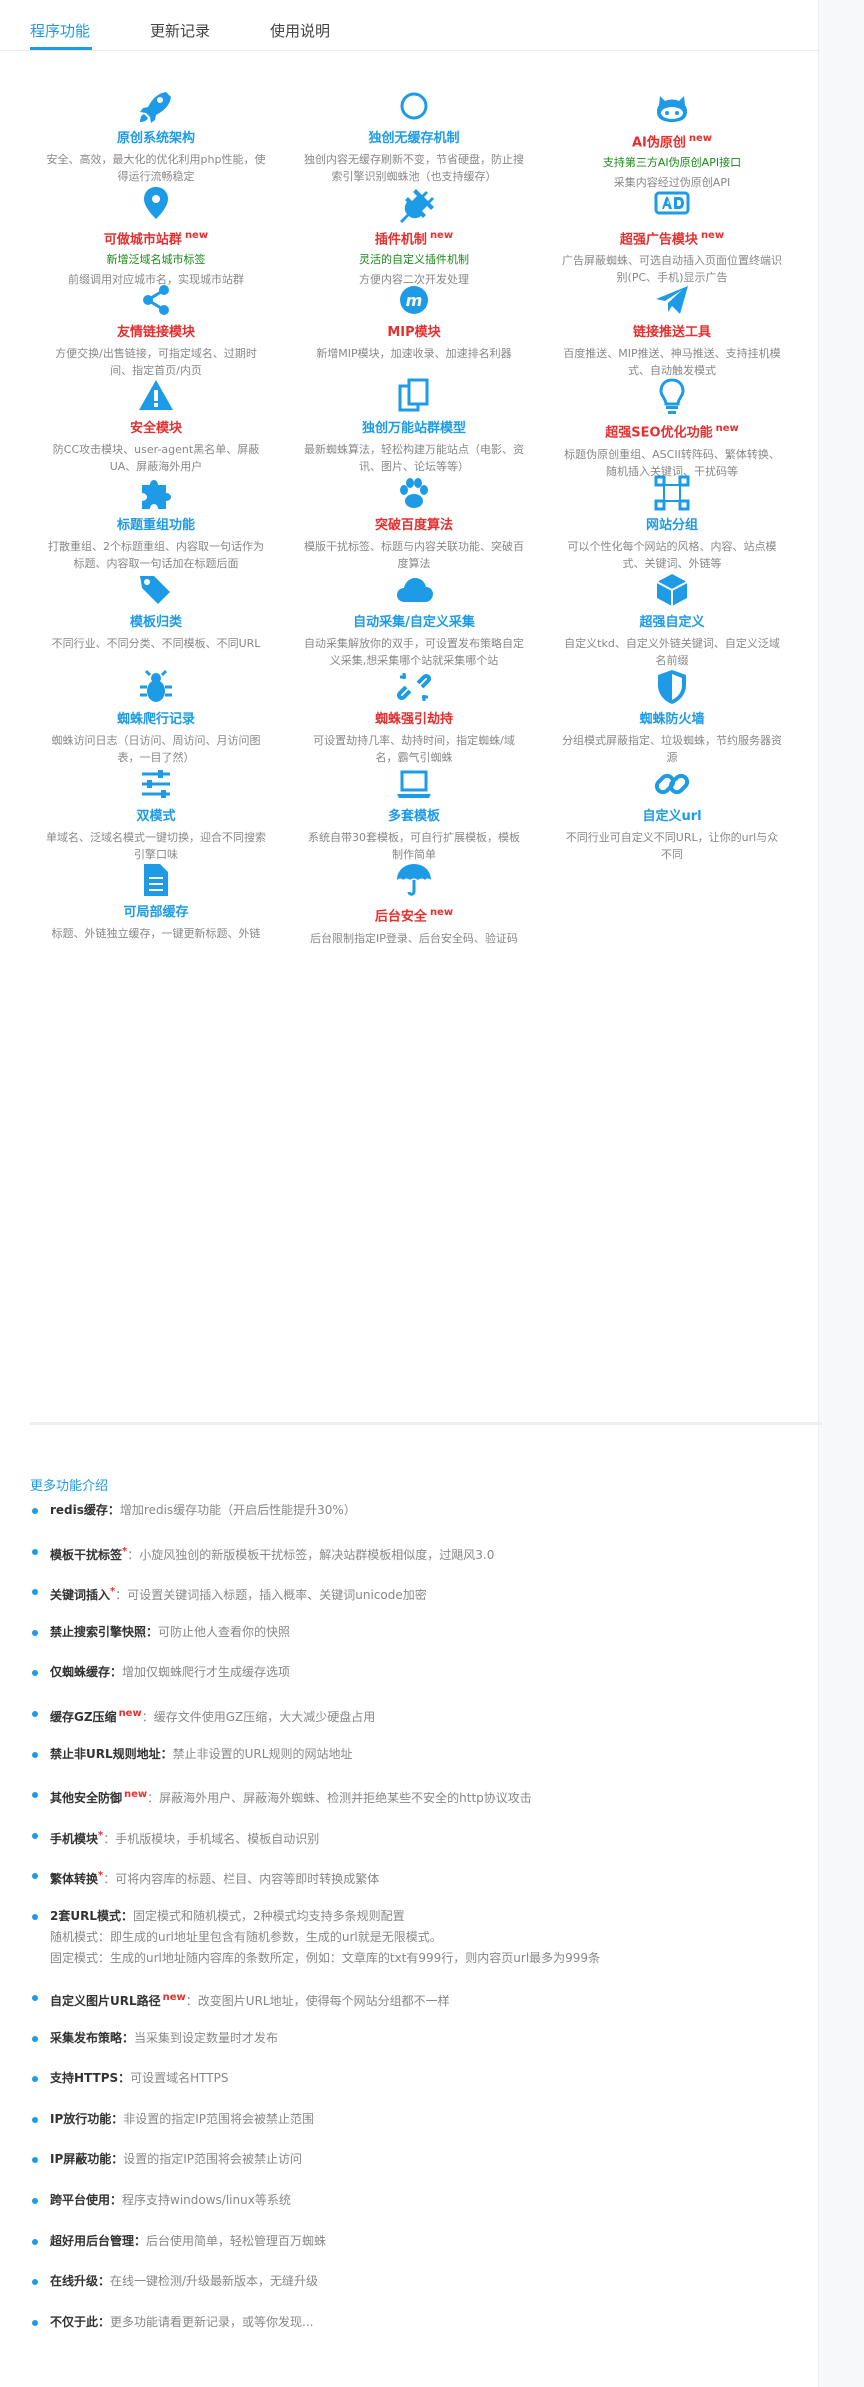  I want to click on more-feature-item: 繁体转换*：可将内容库的标题、栏目、内容等即时转换成繁体, so click(204, 1877).